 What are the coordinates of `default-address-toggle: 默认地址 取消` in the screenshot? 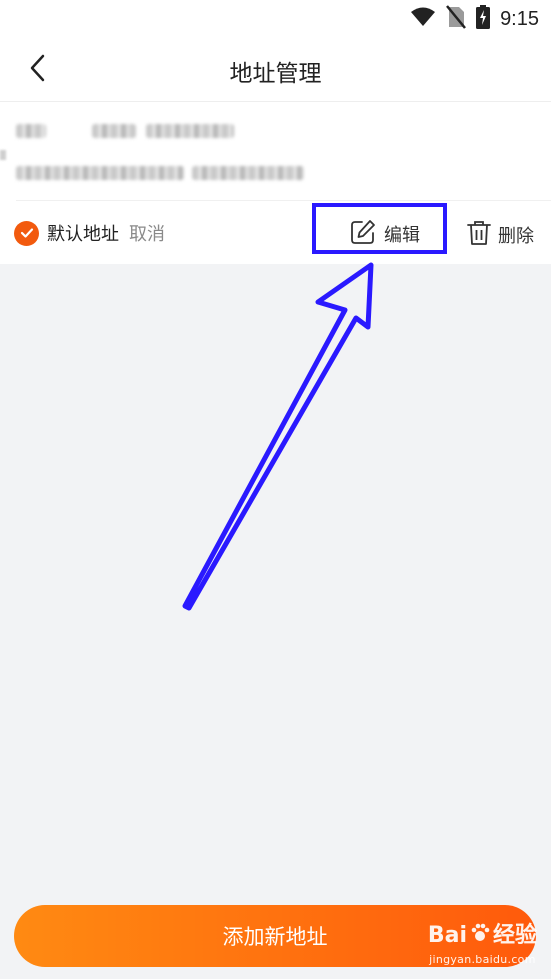 It's located at (89, 233).